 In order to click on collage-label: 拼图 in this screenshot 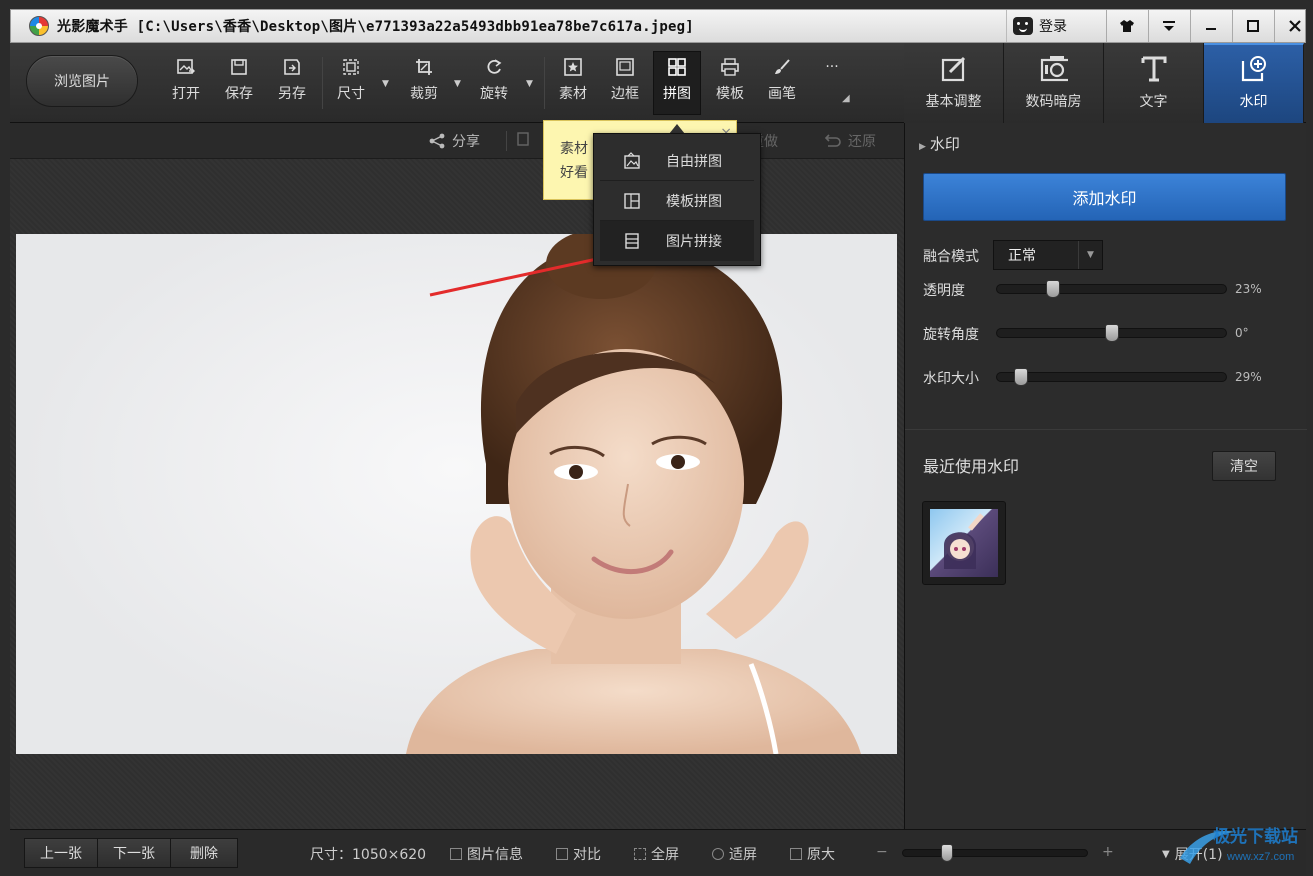, I will do `click(677, 94)`.